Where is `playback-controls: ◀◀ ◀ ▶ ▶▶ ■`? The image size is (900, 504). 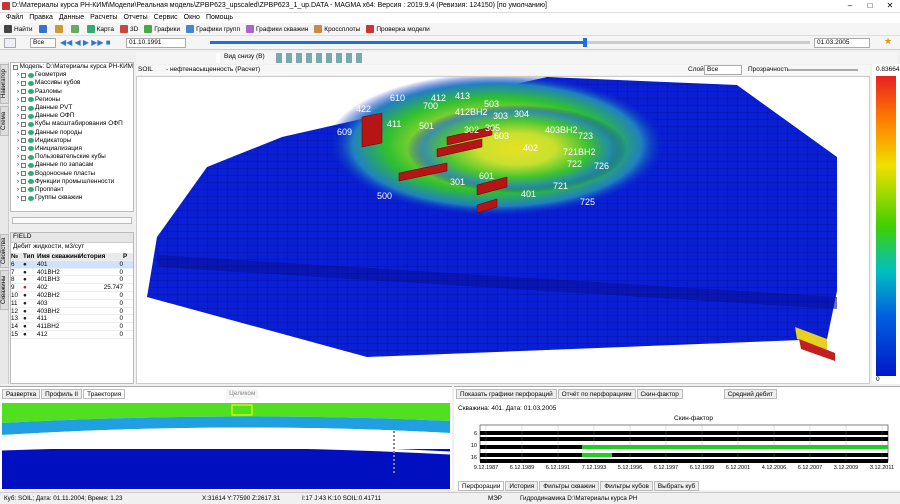
playback-controls: ◀◀ ◀ ▶ ▶▶ ■ is located at coordinates (85, 42).